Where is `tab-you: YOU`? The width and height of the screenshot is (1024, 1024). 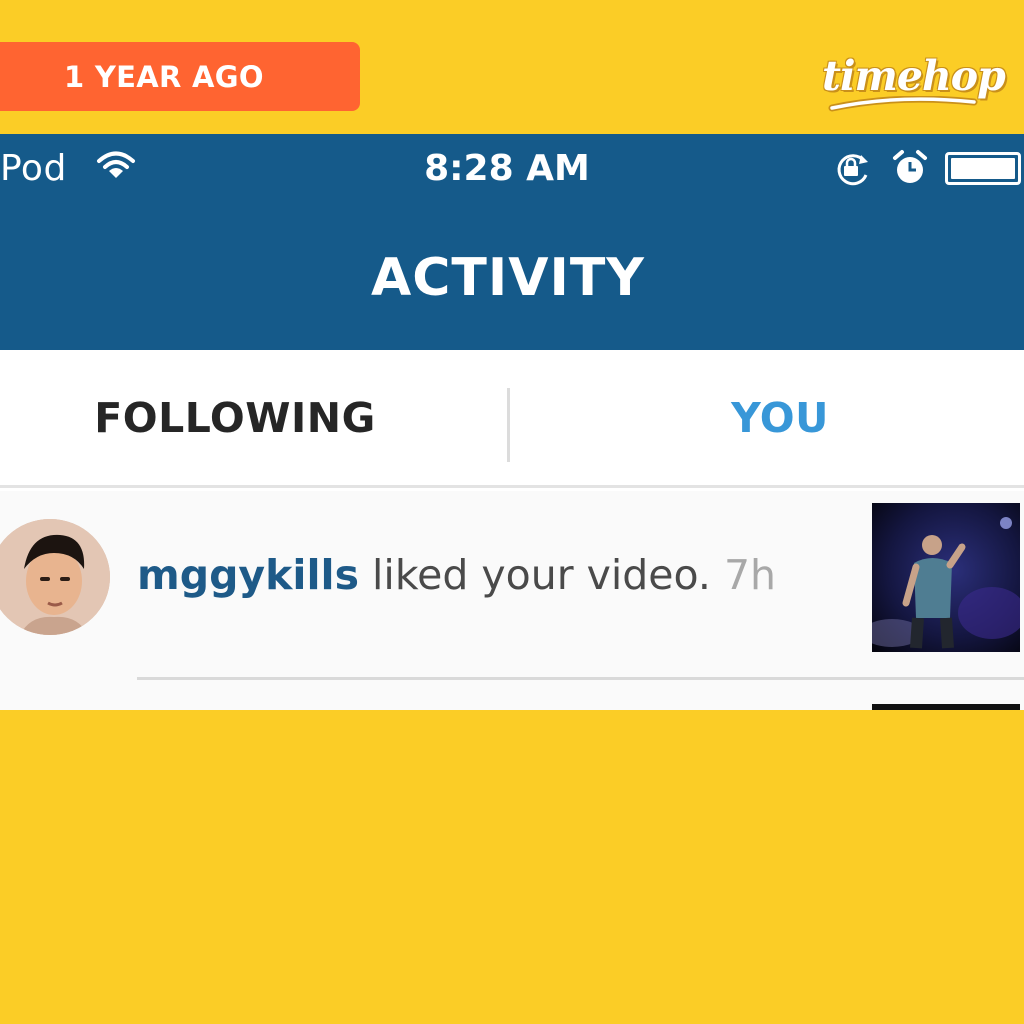 tab-you: YOU is located at coordinates (777, 417).